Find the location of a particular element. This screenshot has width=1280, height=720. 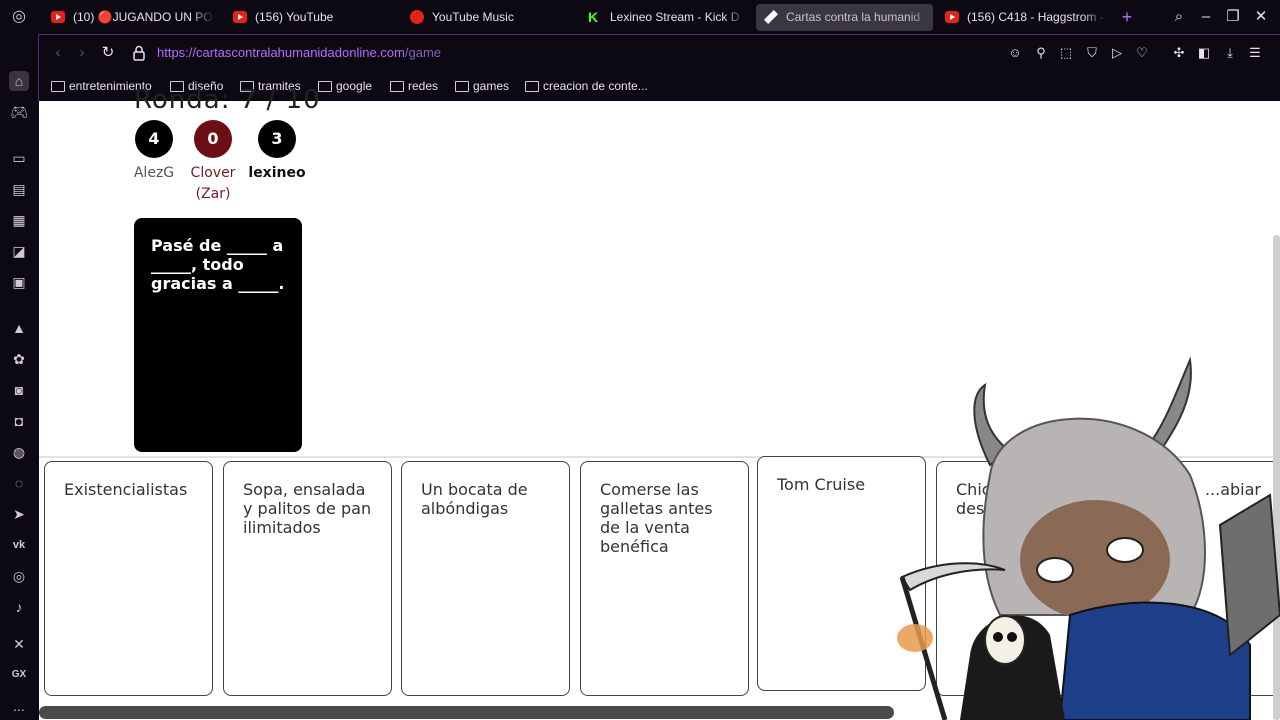

menu-icon: ☰ is located at coordinates (1255, 53).